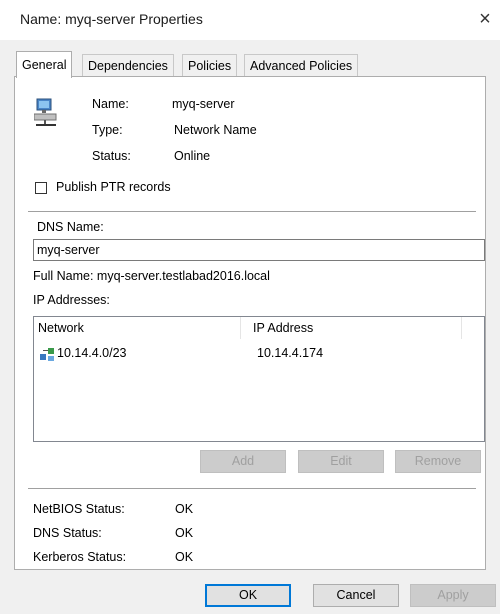  I want to click on network-icon, so click(47, 354).